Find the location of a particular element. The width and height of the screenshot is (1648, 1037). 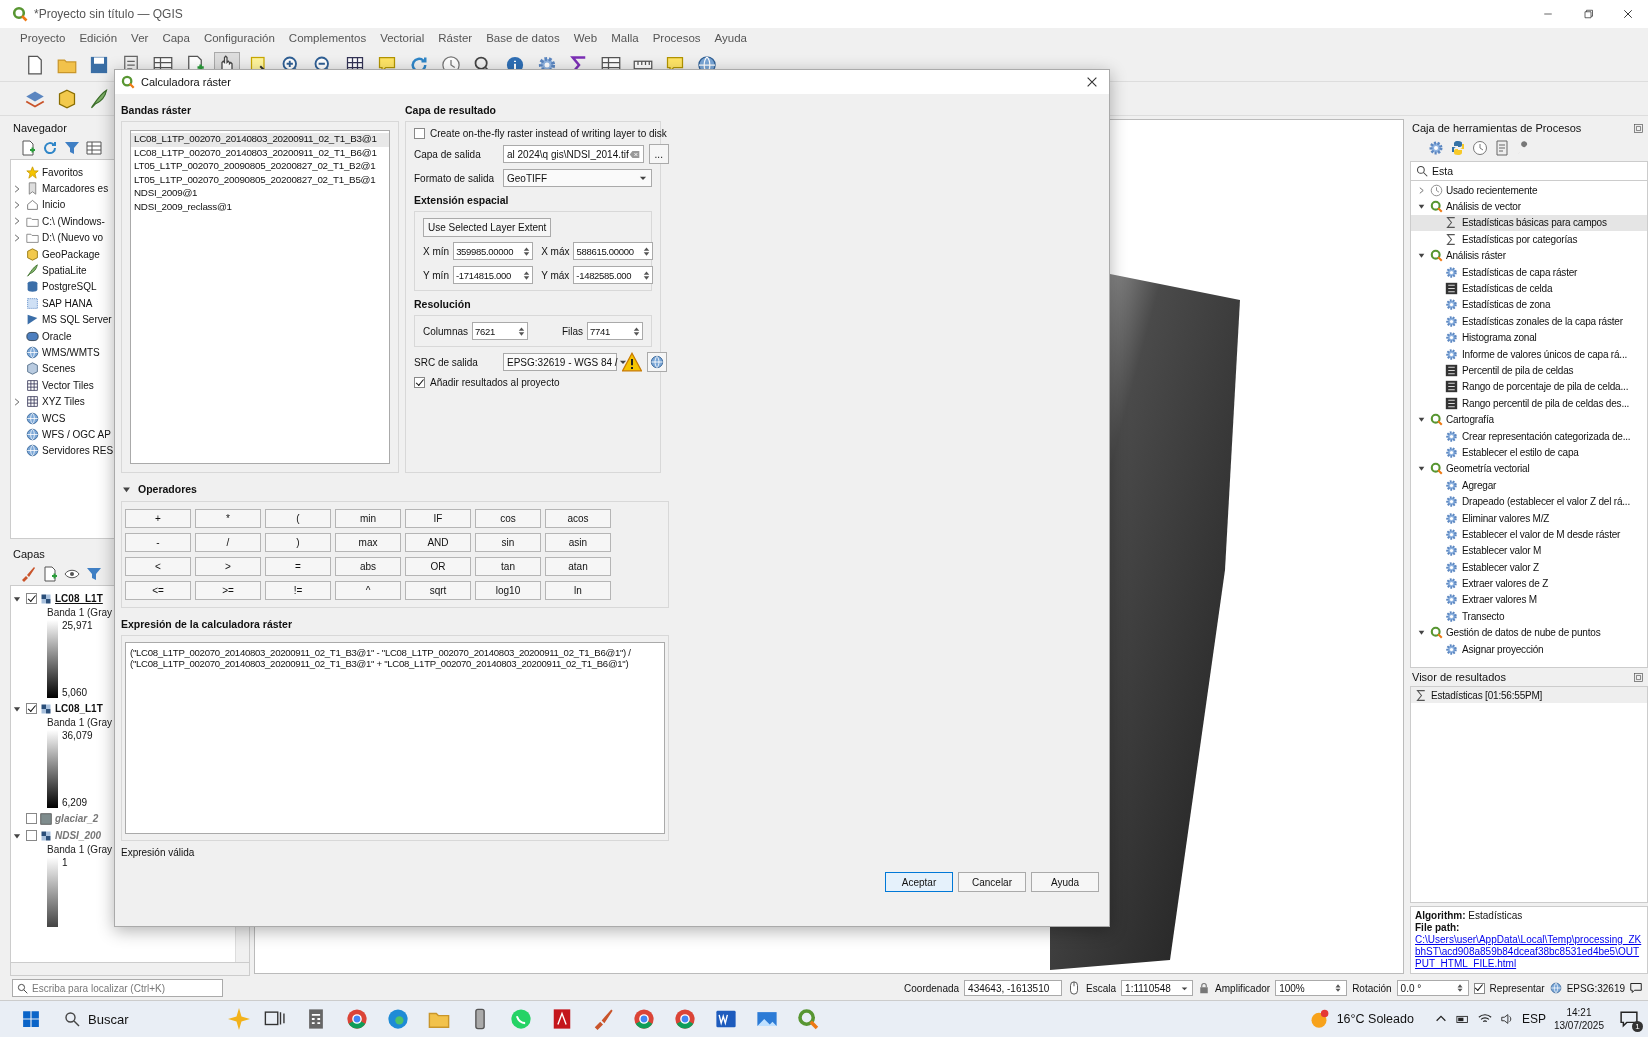

layer-name: glaciar_2 is located at coordinates (77, 818).